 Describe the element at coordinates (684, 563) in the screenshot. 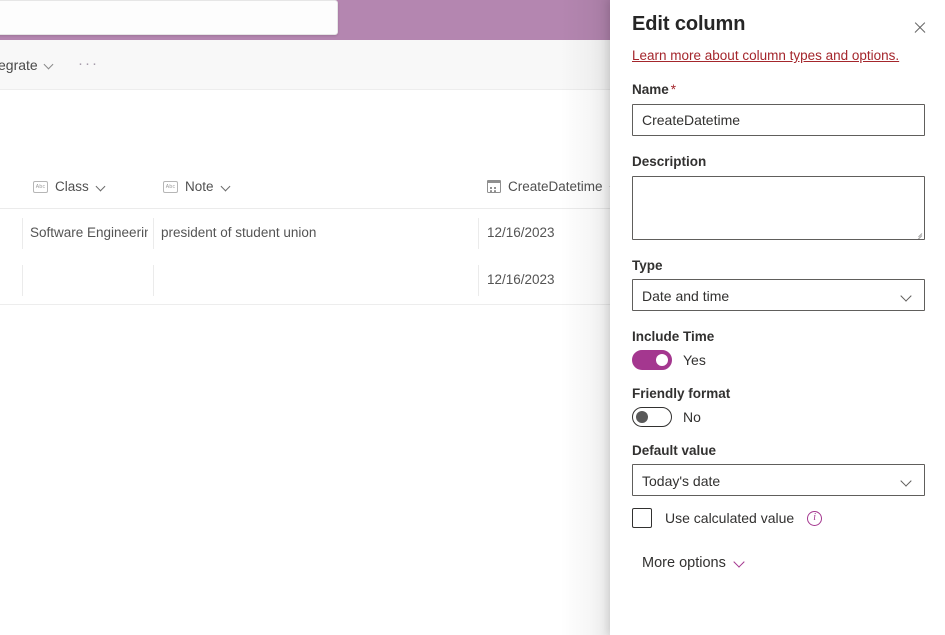

I see `more-options-label: More options` at that location.